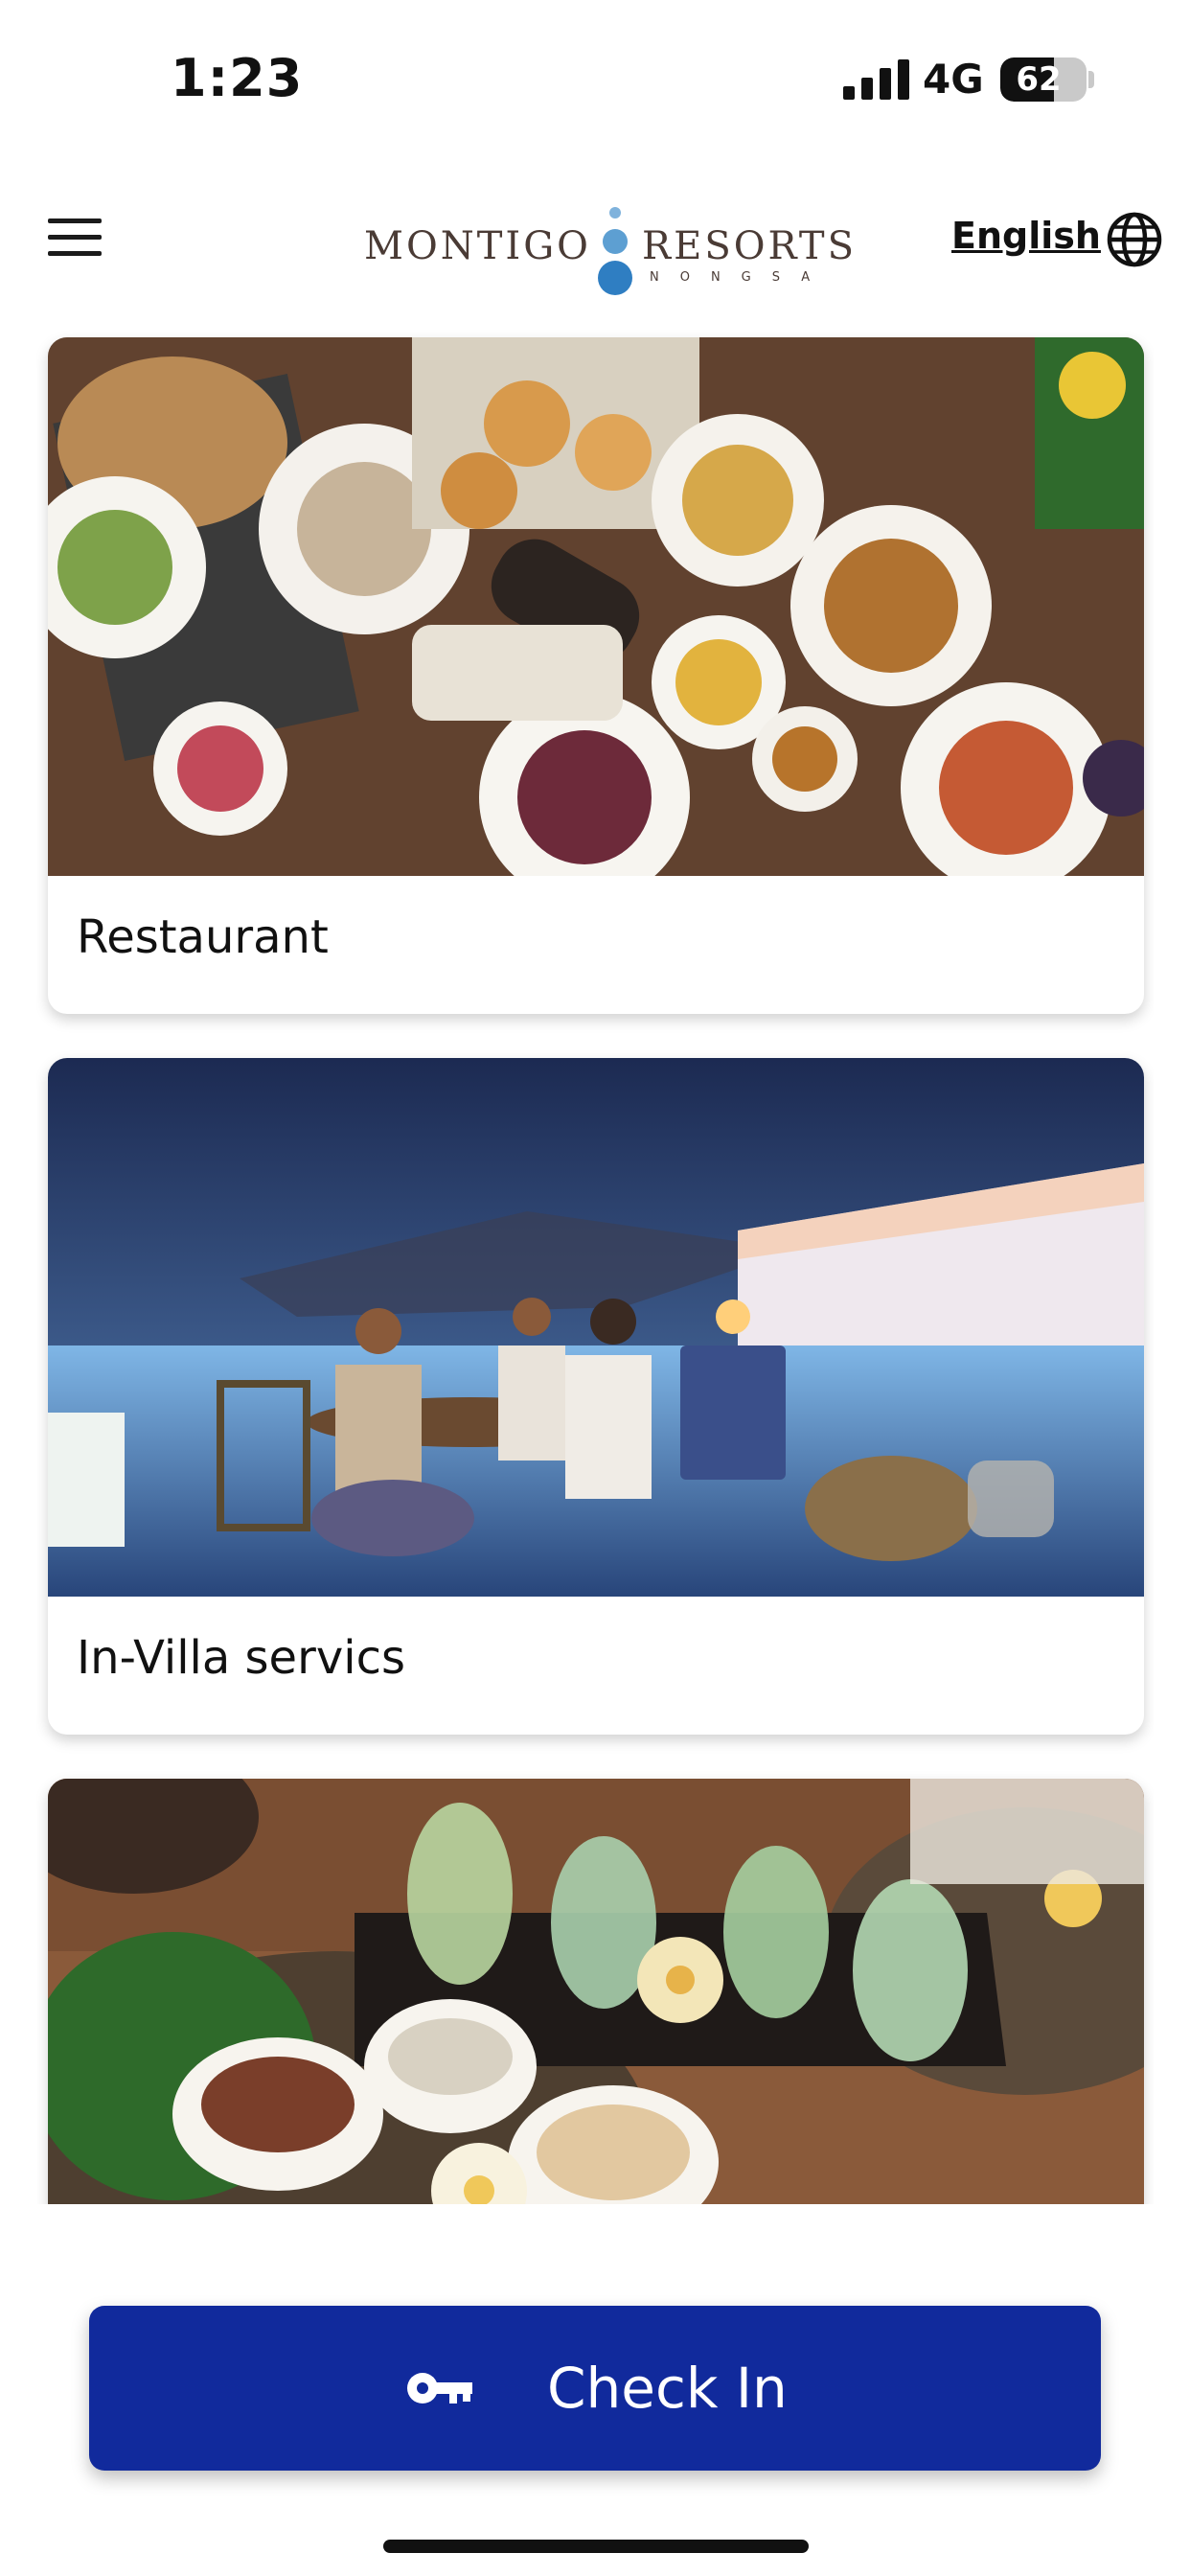 The width and height of the screenshot is (1190, 2576). Describe the element at coordinates (953, 79) in the screenshot. I see `network-type: 4G` at that location.